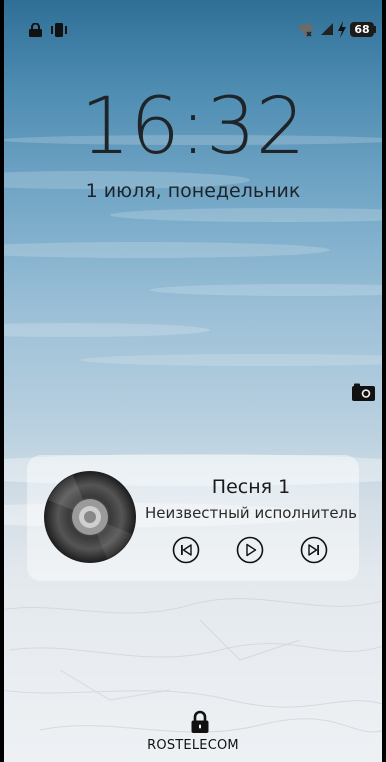  Describe the element at coordinates (193, 745) in the screenshot. I see `carrier-name: ROSTELECOM` at that location.